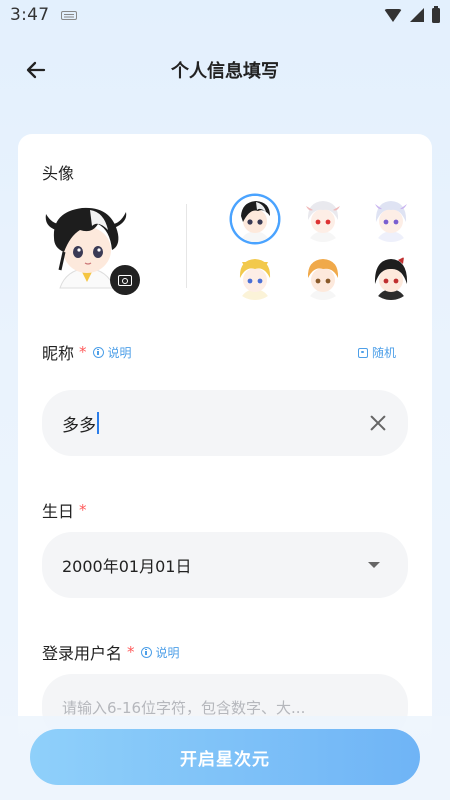  I want to click on battery-icon, so click(436, 14).